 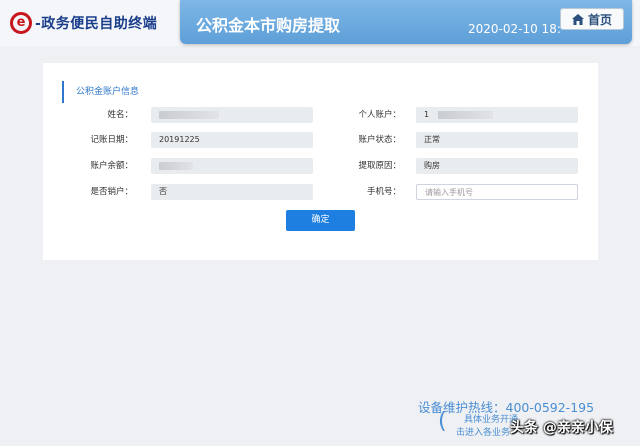 I want to click on close-account-label: 是否销户：, so click(x=111, y=192).